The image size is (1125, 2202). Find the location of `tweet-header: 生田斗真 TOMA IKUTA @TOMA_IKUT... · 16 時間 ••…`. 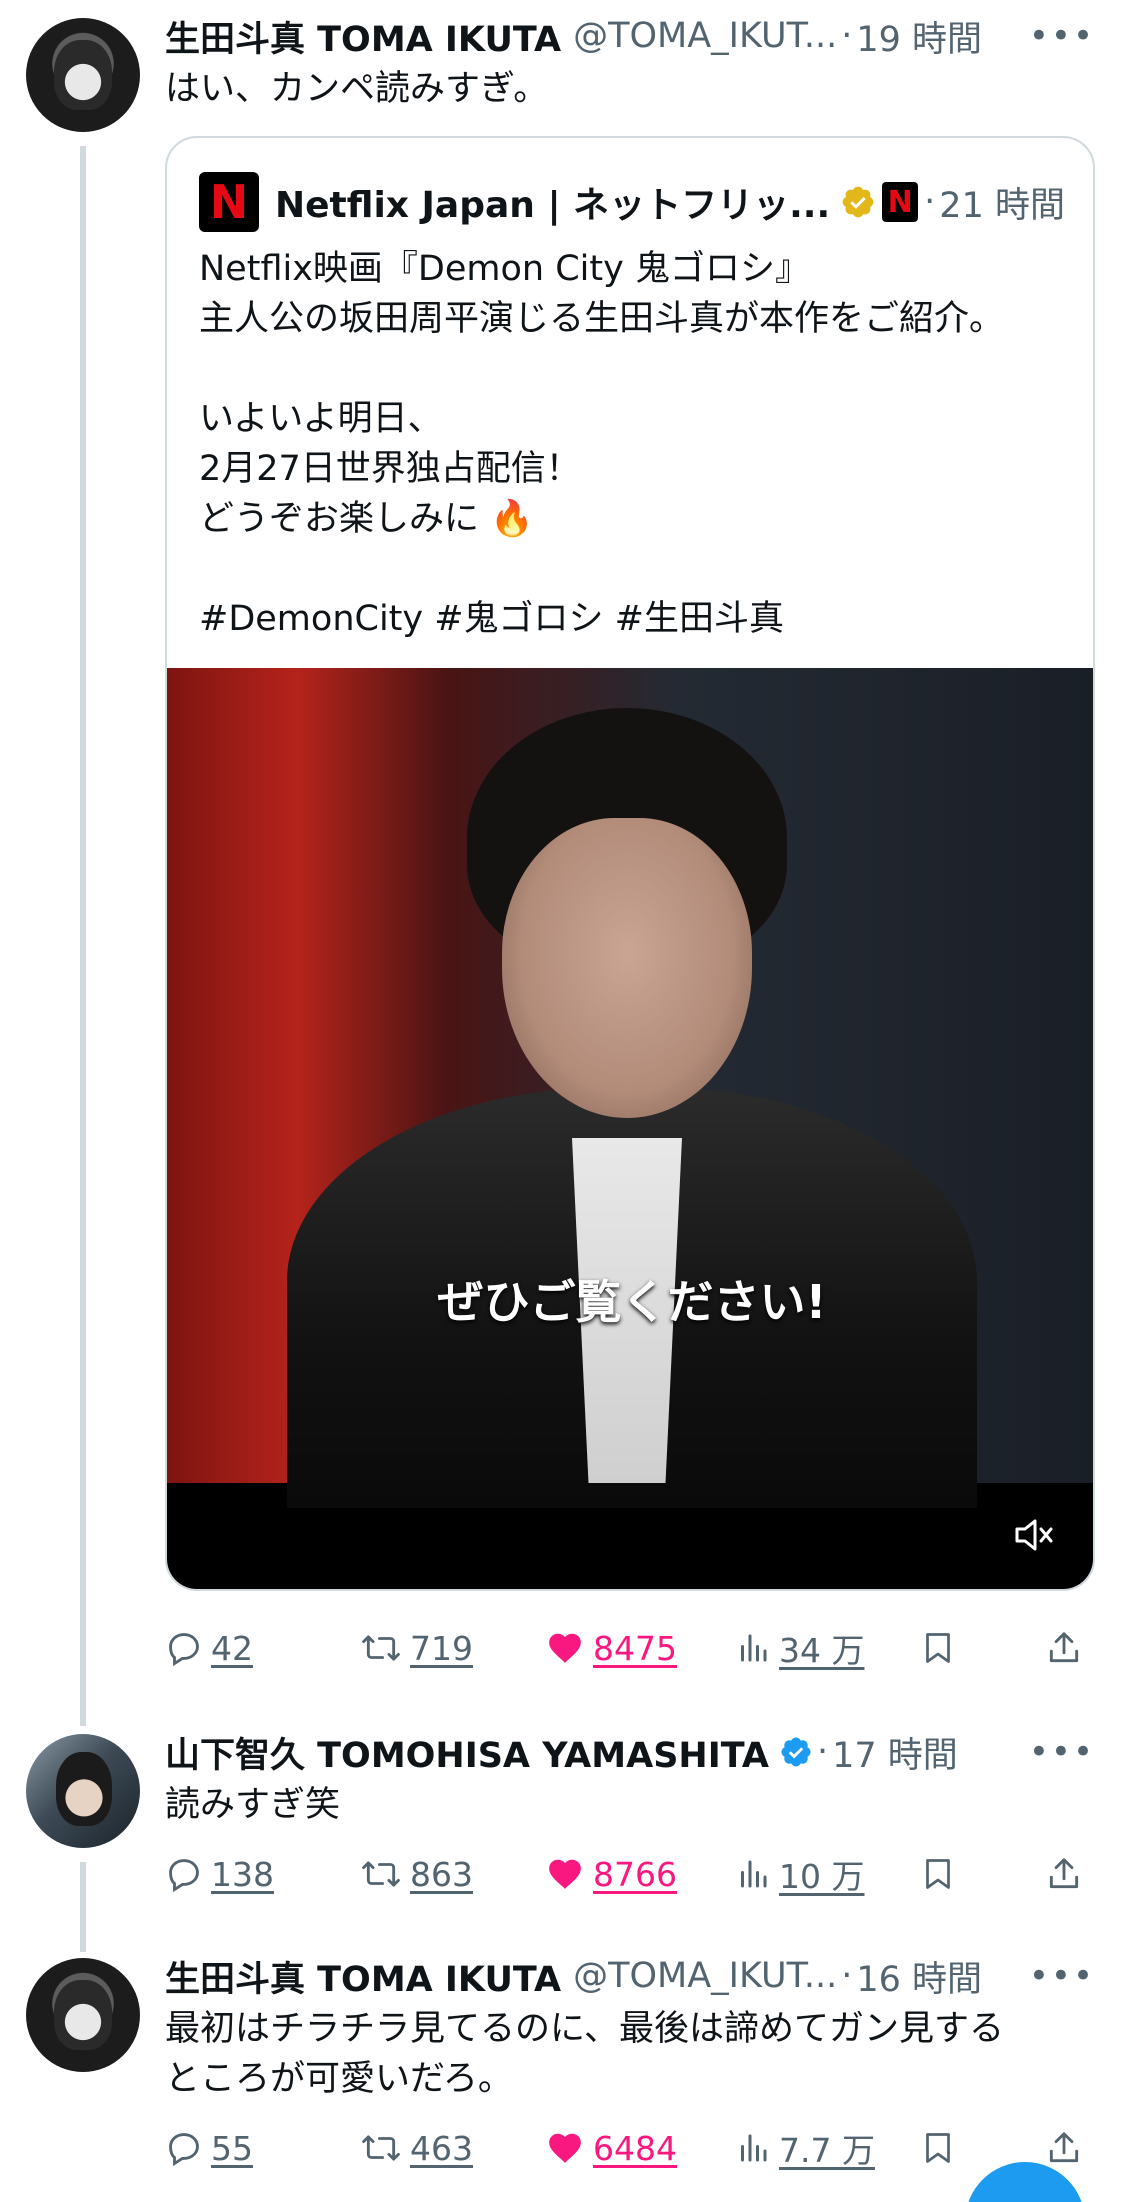

tweet-header: 生田斗真 TOMA IKUTA @TOMA_IKUT... · 16 時間 ••… is located at coordinates (645, 1976).